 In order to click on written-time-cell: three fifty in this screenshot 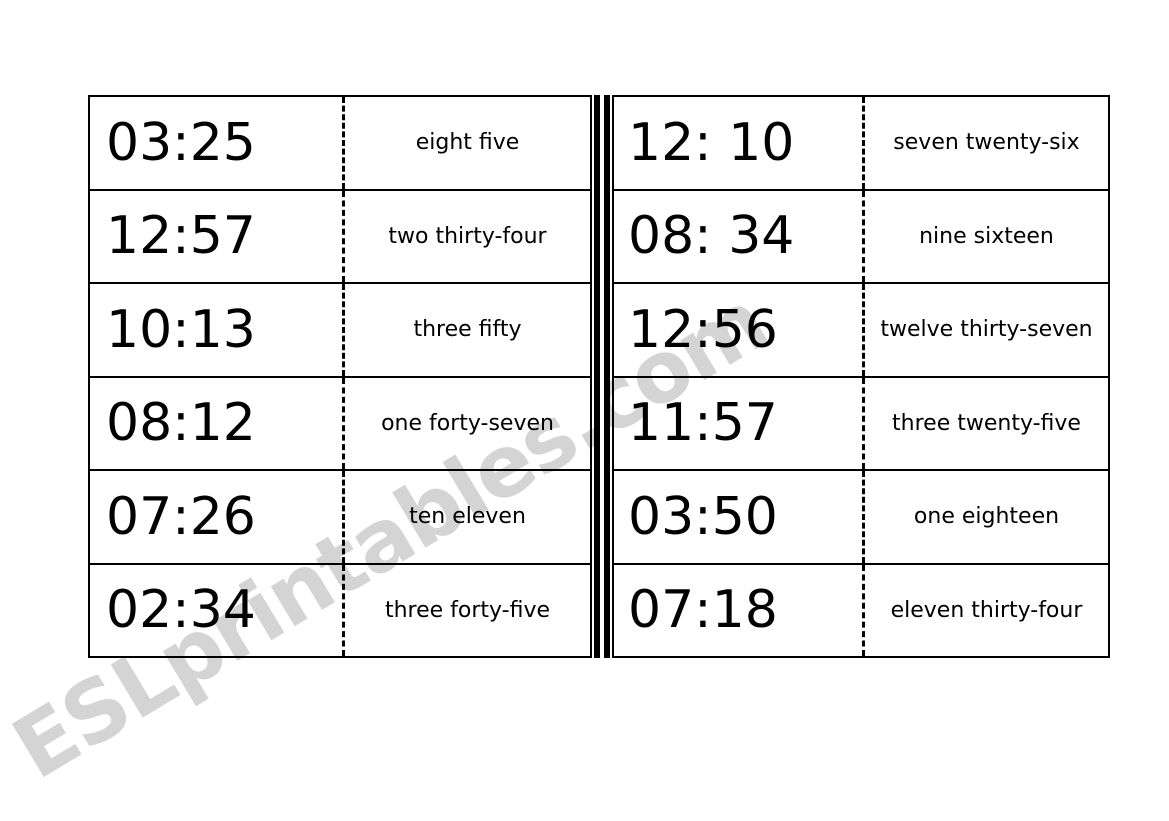, I will do `click(467, 329)`.